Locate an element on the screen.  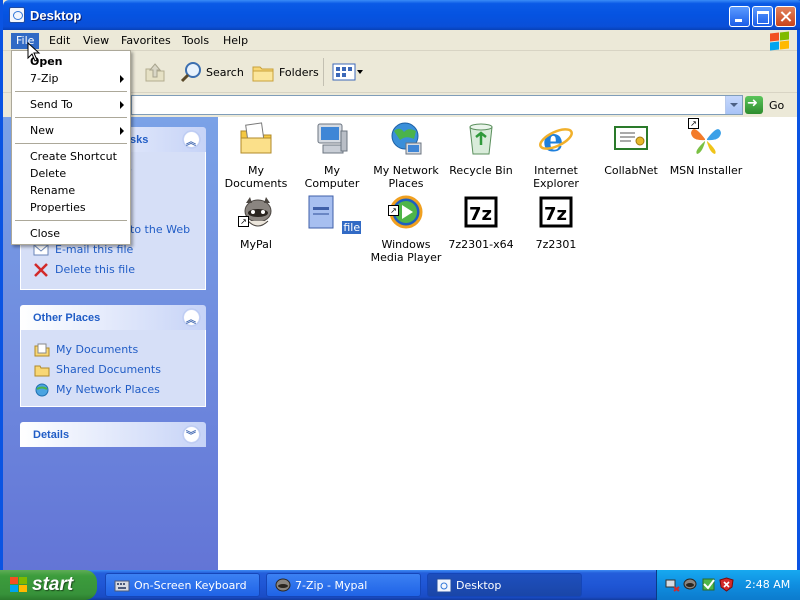
clock: 2:48 AM is located at coordinates (767, 584).